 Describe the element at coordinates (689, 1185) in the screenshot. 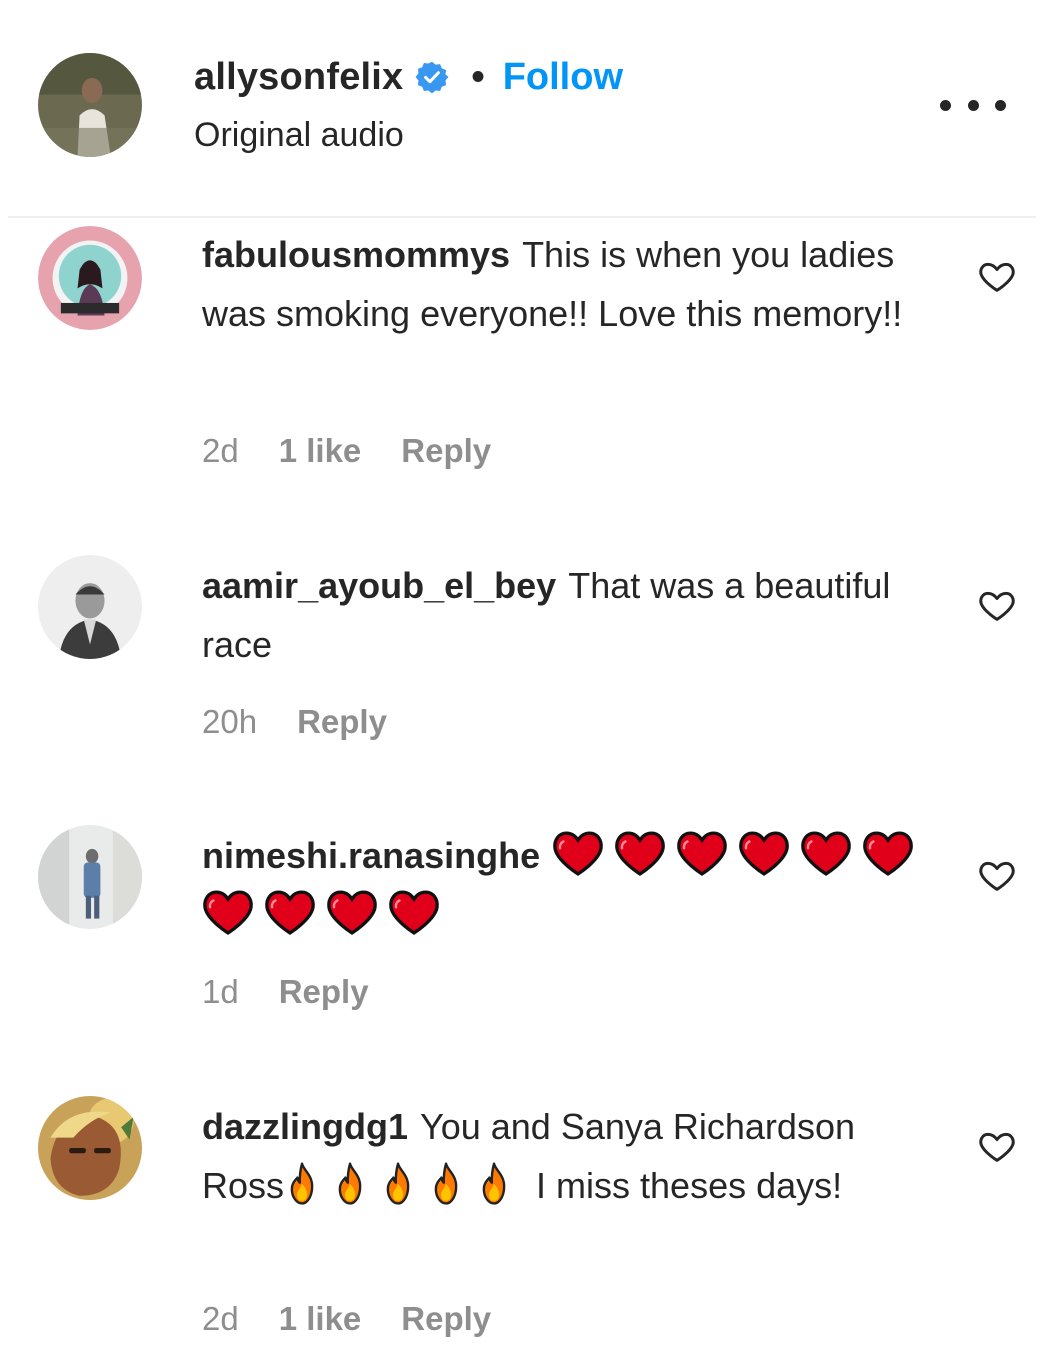

I see `comment-body-end: I miss theses days!` at that location.